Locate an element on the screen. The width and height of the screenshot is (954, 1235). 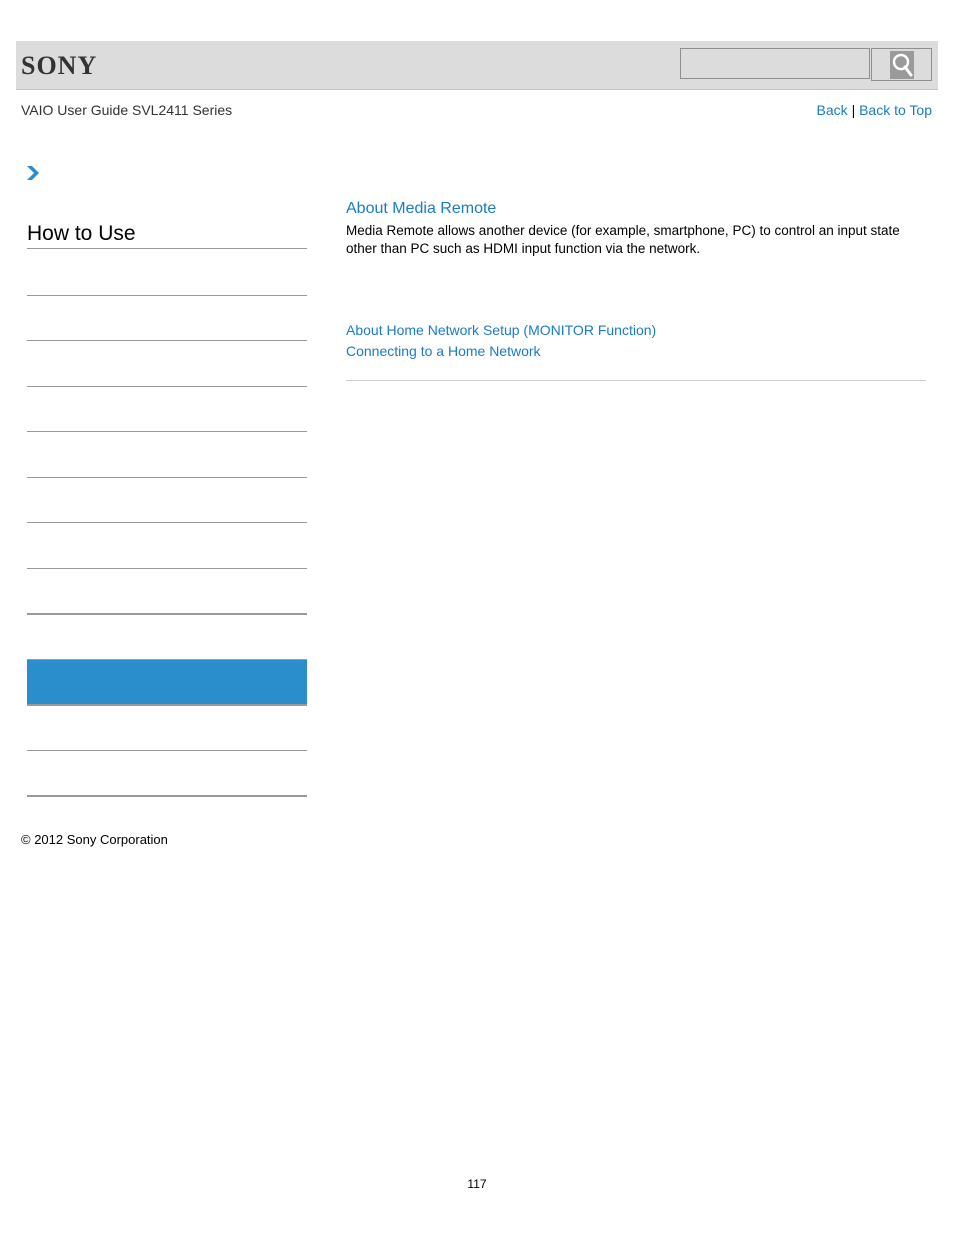
content-divider is located at coordinates (636, 380).